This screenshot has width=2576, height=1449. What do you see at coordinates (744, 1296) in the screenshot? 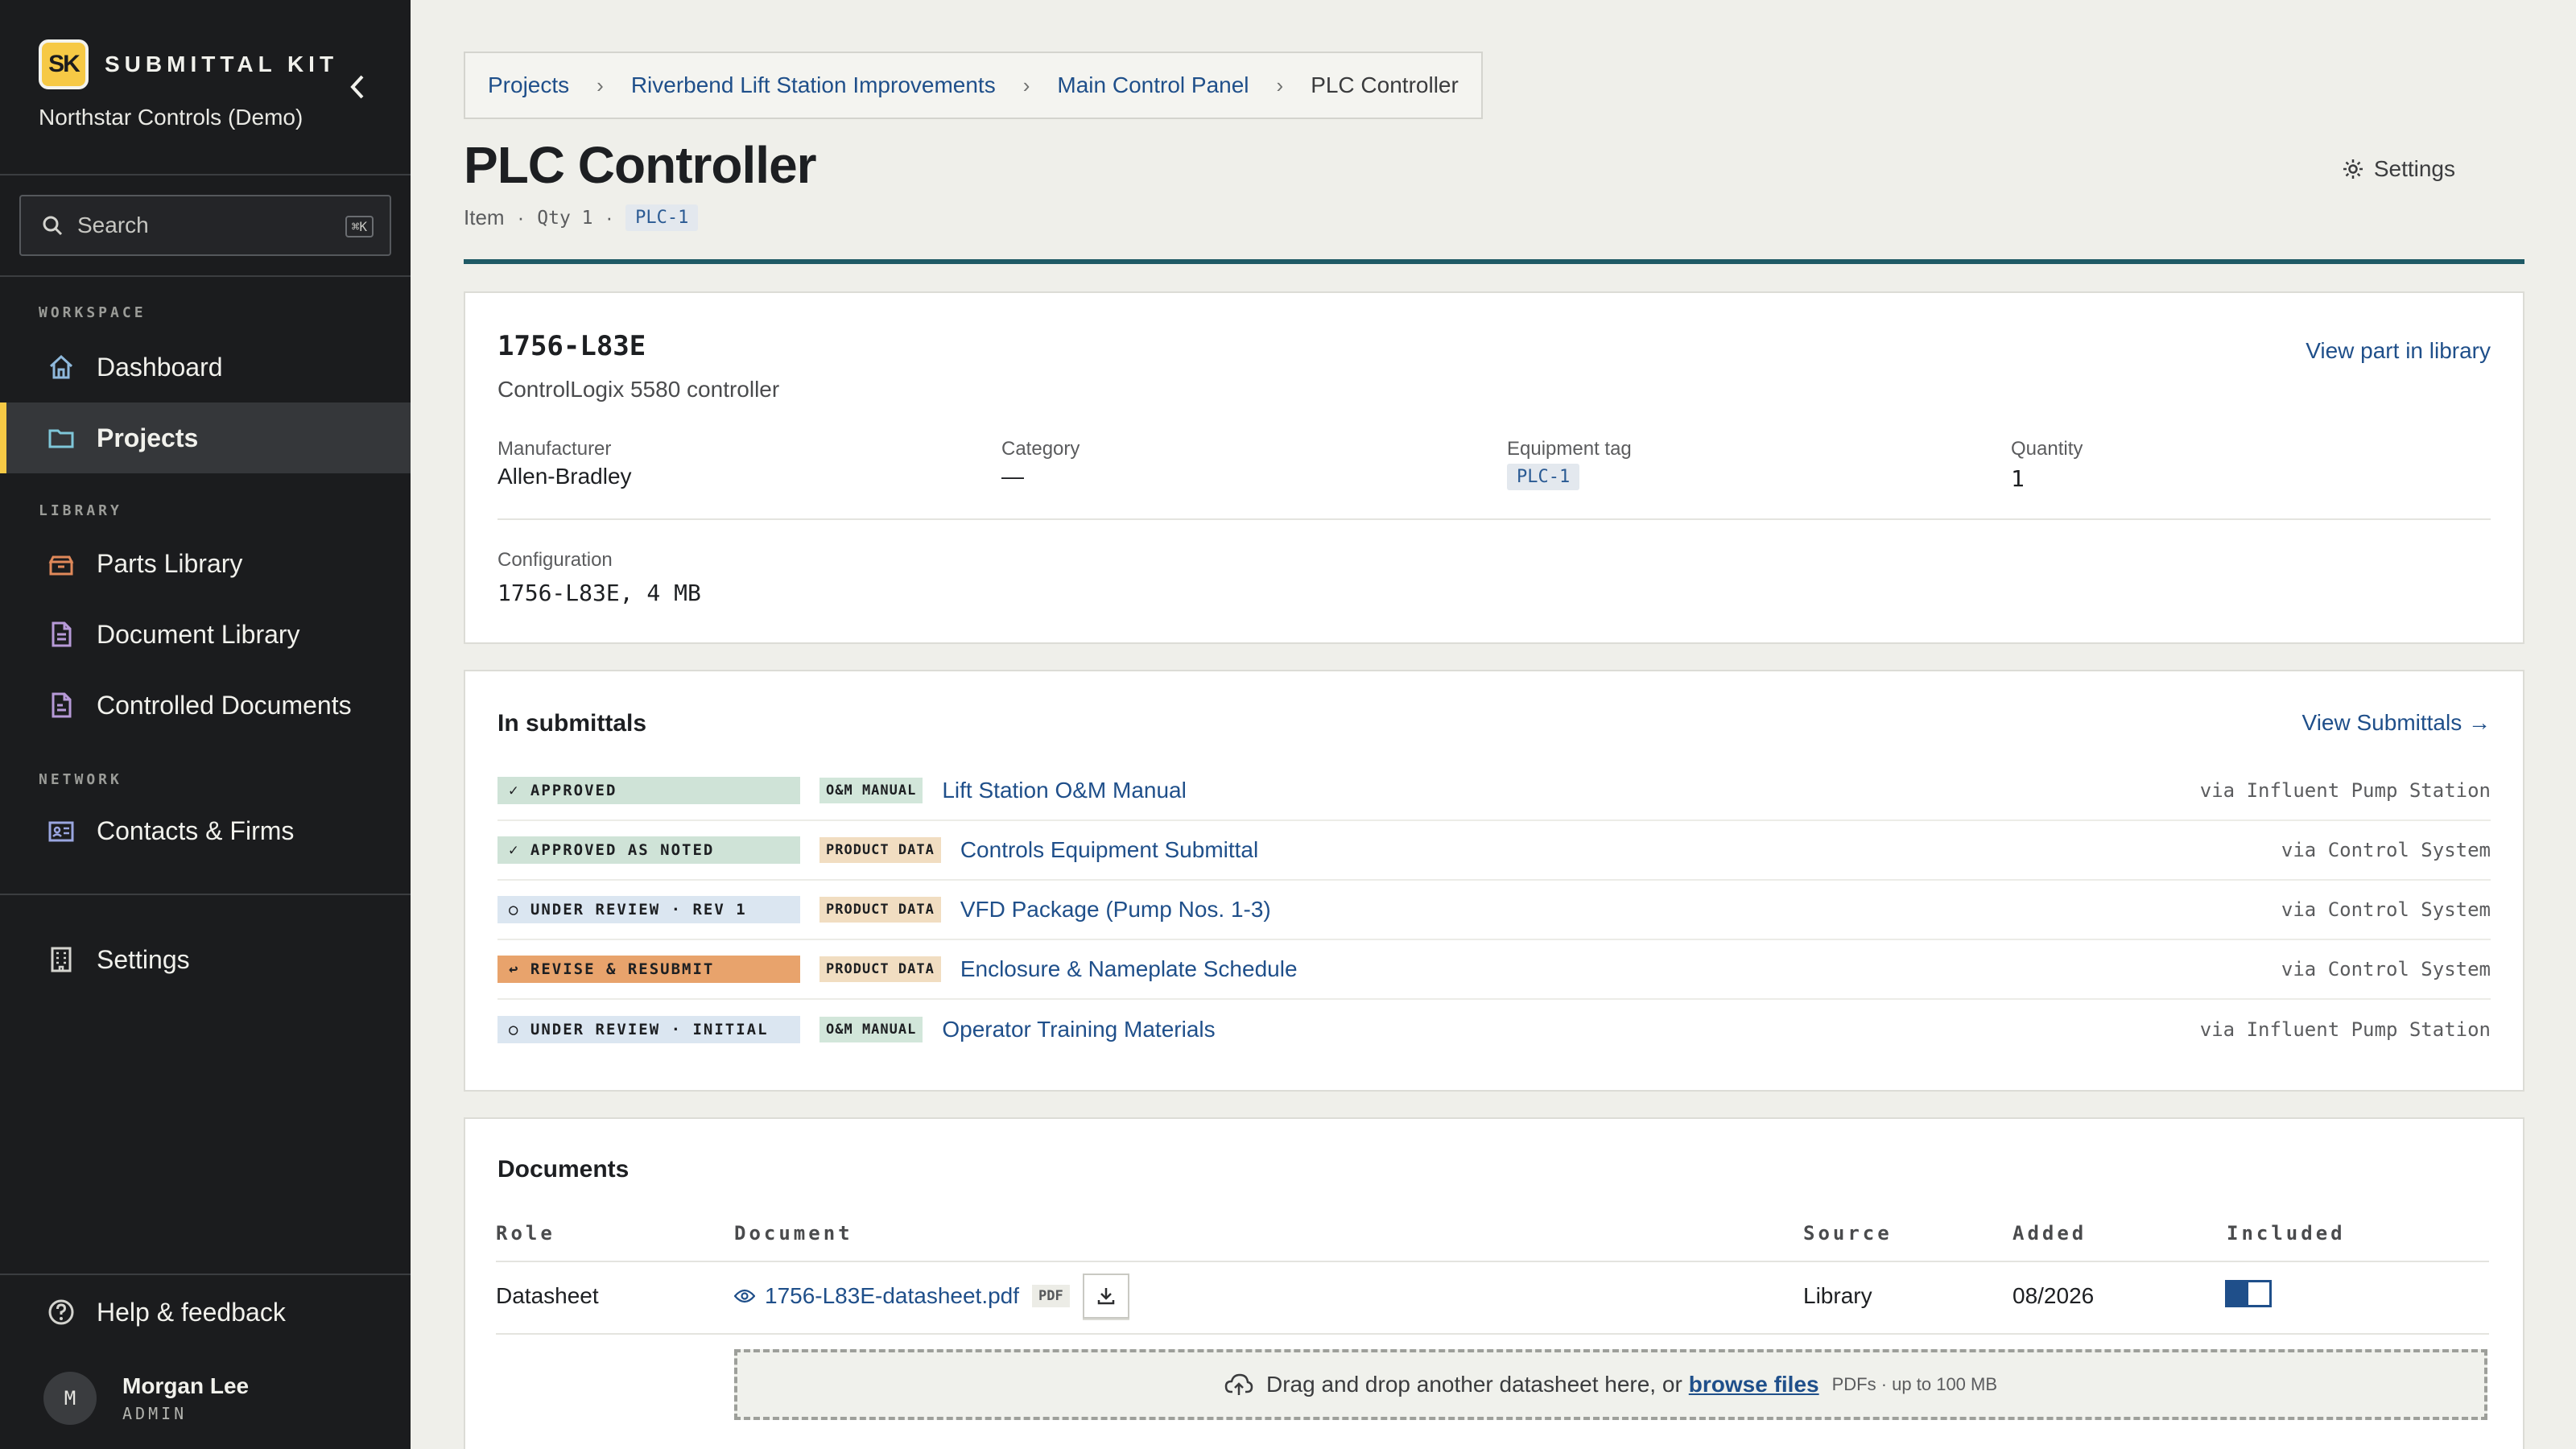
I see `eye-icon` at bounding box center [744, 1296].